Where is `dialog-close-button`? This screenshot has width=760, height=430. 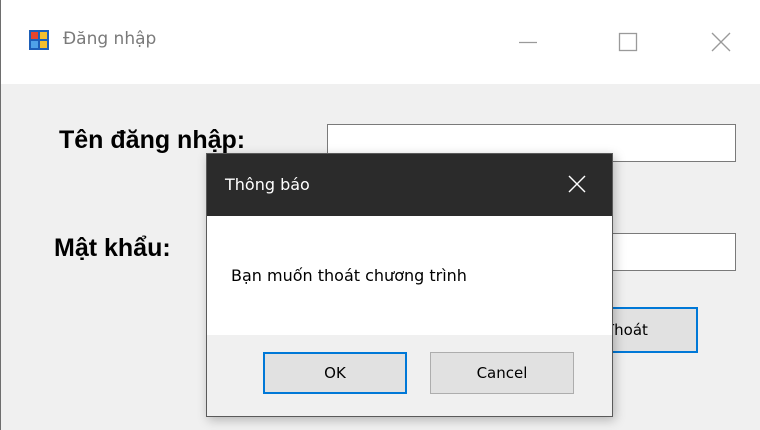 dialog-close-button is located at coordinates (577, 186).